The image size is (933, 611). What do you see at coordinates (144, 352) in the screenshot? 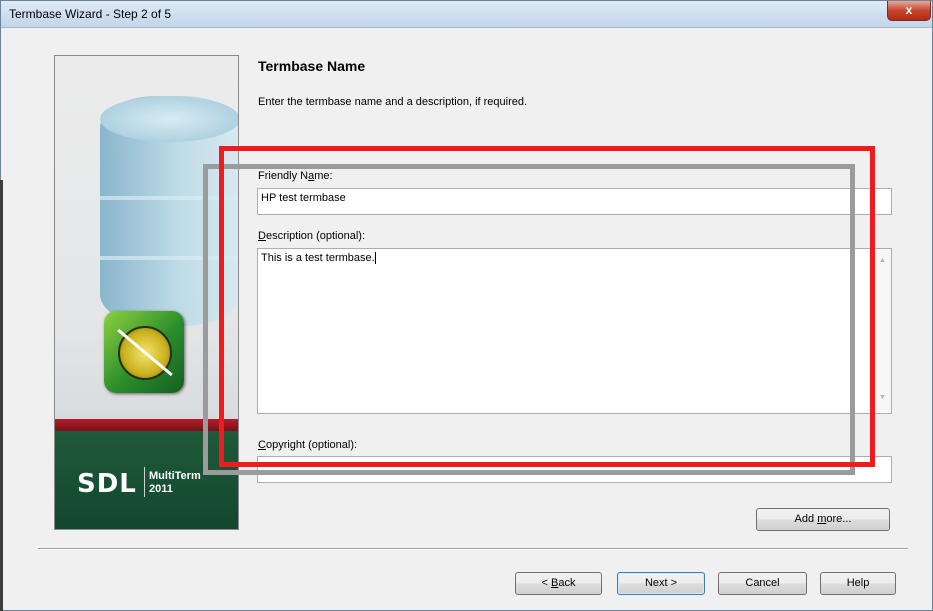
I see `multiterm-app-icon` at bounding box center [144, 352].